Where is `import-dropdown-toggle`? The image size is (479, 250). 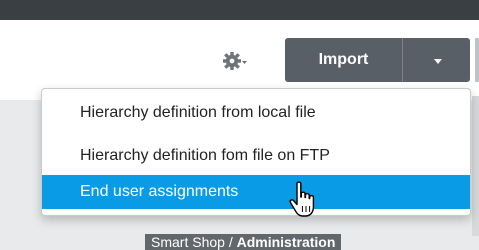
import-dropdown-toggle is located at coordinates (436, 60).